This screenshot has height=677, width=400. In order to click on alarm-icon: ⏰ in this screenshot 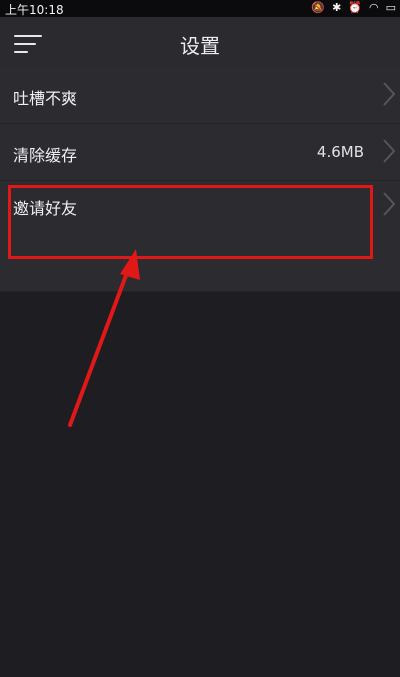, I will do `click(355, 7)`.